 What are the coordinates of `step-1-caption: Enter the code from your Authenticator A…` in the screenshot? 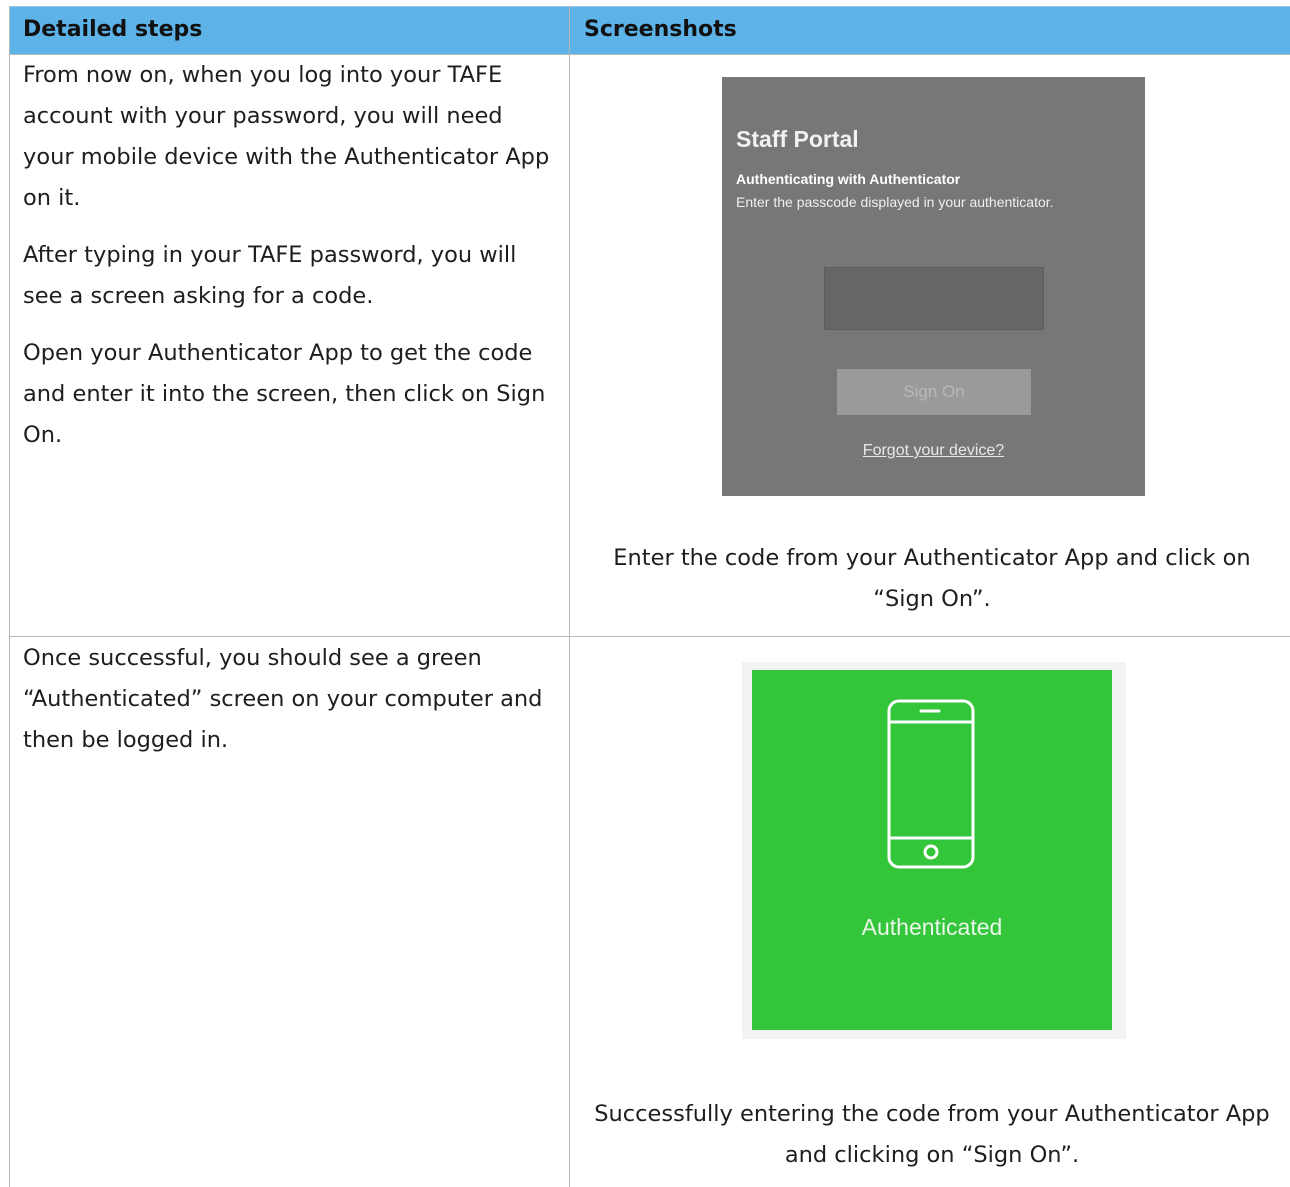 It's located at (932, 578).